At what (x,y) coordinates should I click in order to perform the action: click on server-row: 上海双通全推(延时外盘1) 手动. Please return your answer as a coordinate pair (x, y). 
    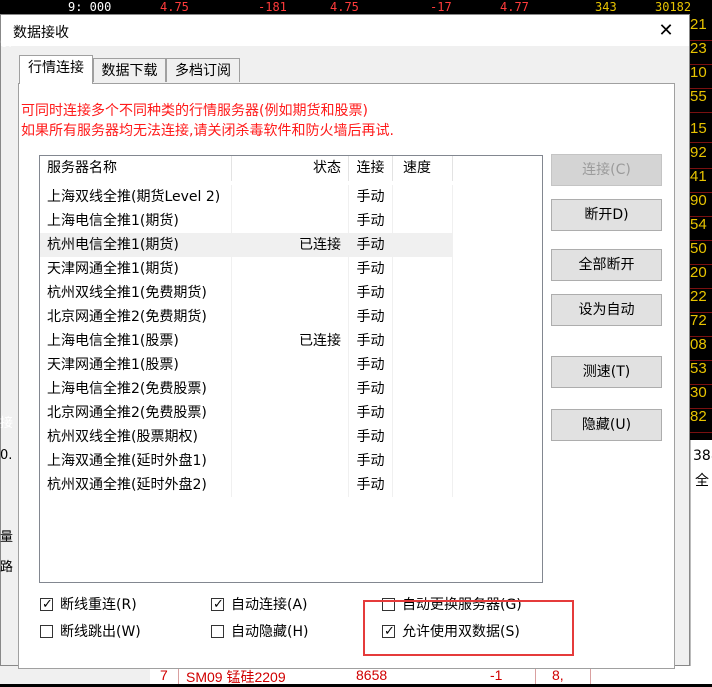
    Looking at the image, I should click on (246, 461).